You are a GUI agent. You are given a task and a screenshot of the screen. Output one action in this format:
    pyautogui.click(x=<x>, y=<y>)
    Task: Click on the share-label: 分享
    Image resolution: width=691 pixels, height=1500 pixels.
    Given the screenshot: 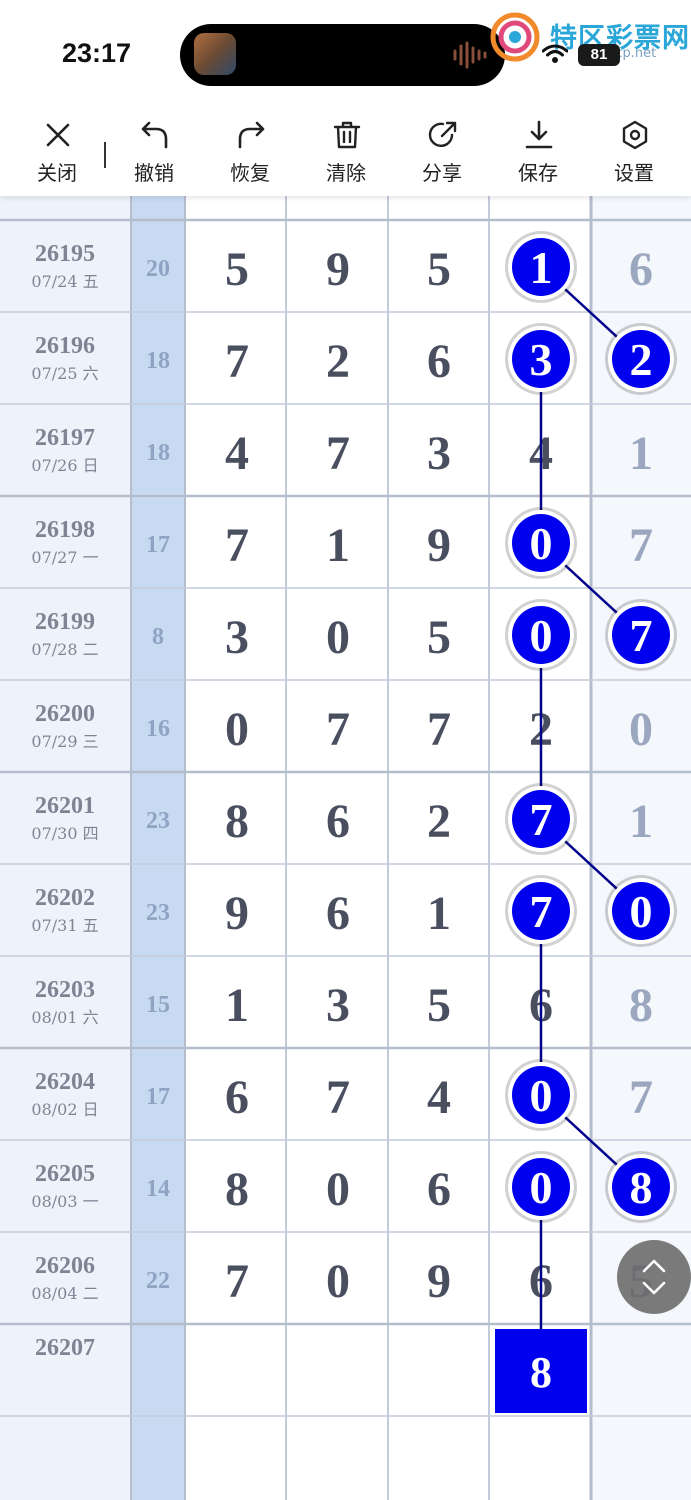 What is the action you would take?
    pyautogui.click(x=442, y=173)
    